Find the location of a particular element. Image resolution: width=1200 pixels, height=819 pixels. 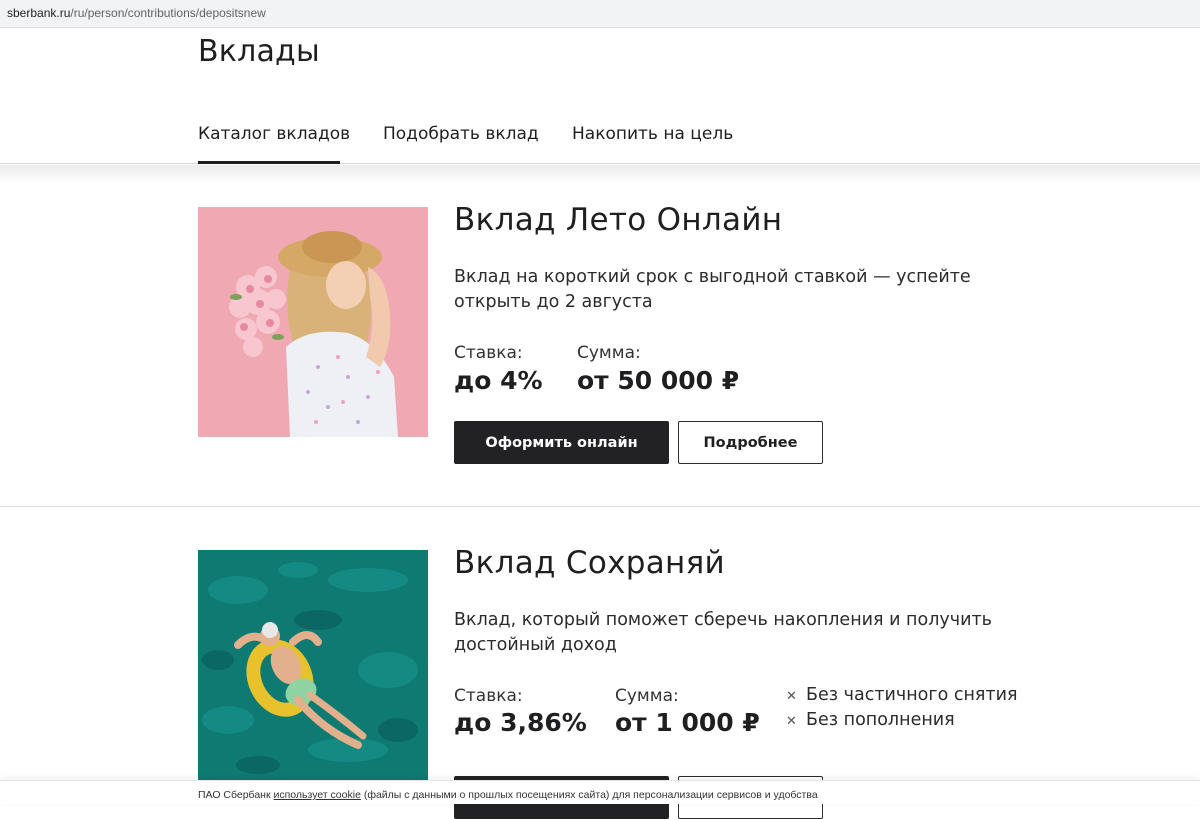

tab-save-for-goal: Накопить на цель is located at coordinates (652, 144).